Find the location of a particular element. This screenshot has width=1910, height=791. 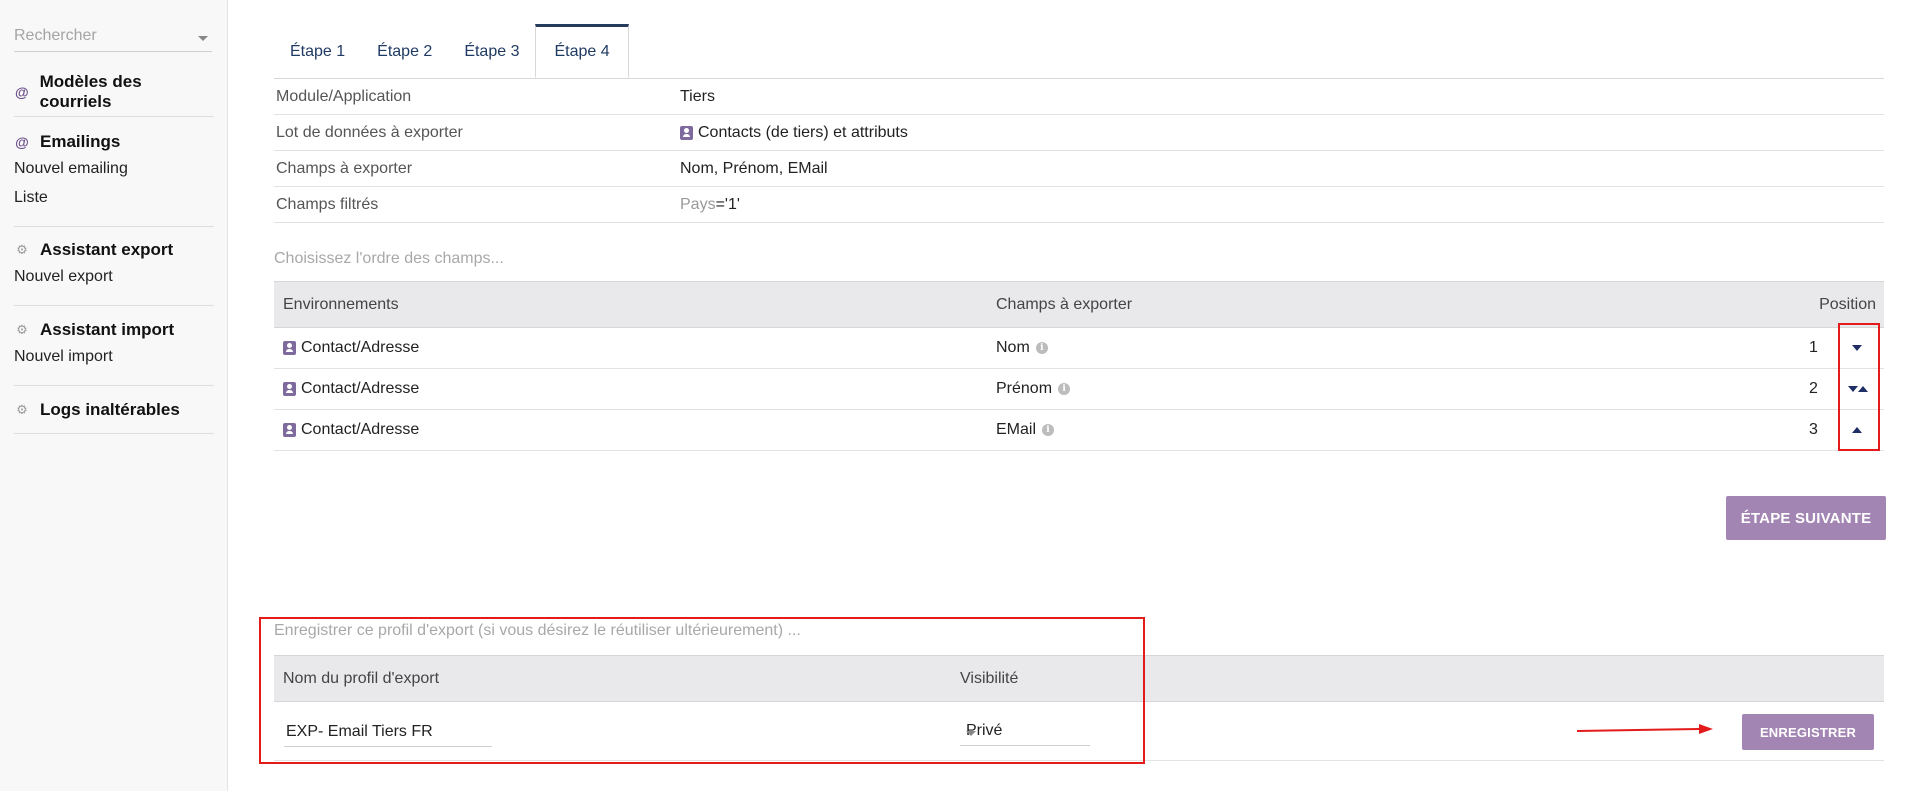

next-step-button: ÉTAPE SUIVANTE is located at coordinates (1806, 518).